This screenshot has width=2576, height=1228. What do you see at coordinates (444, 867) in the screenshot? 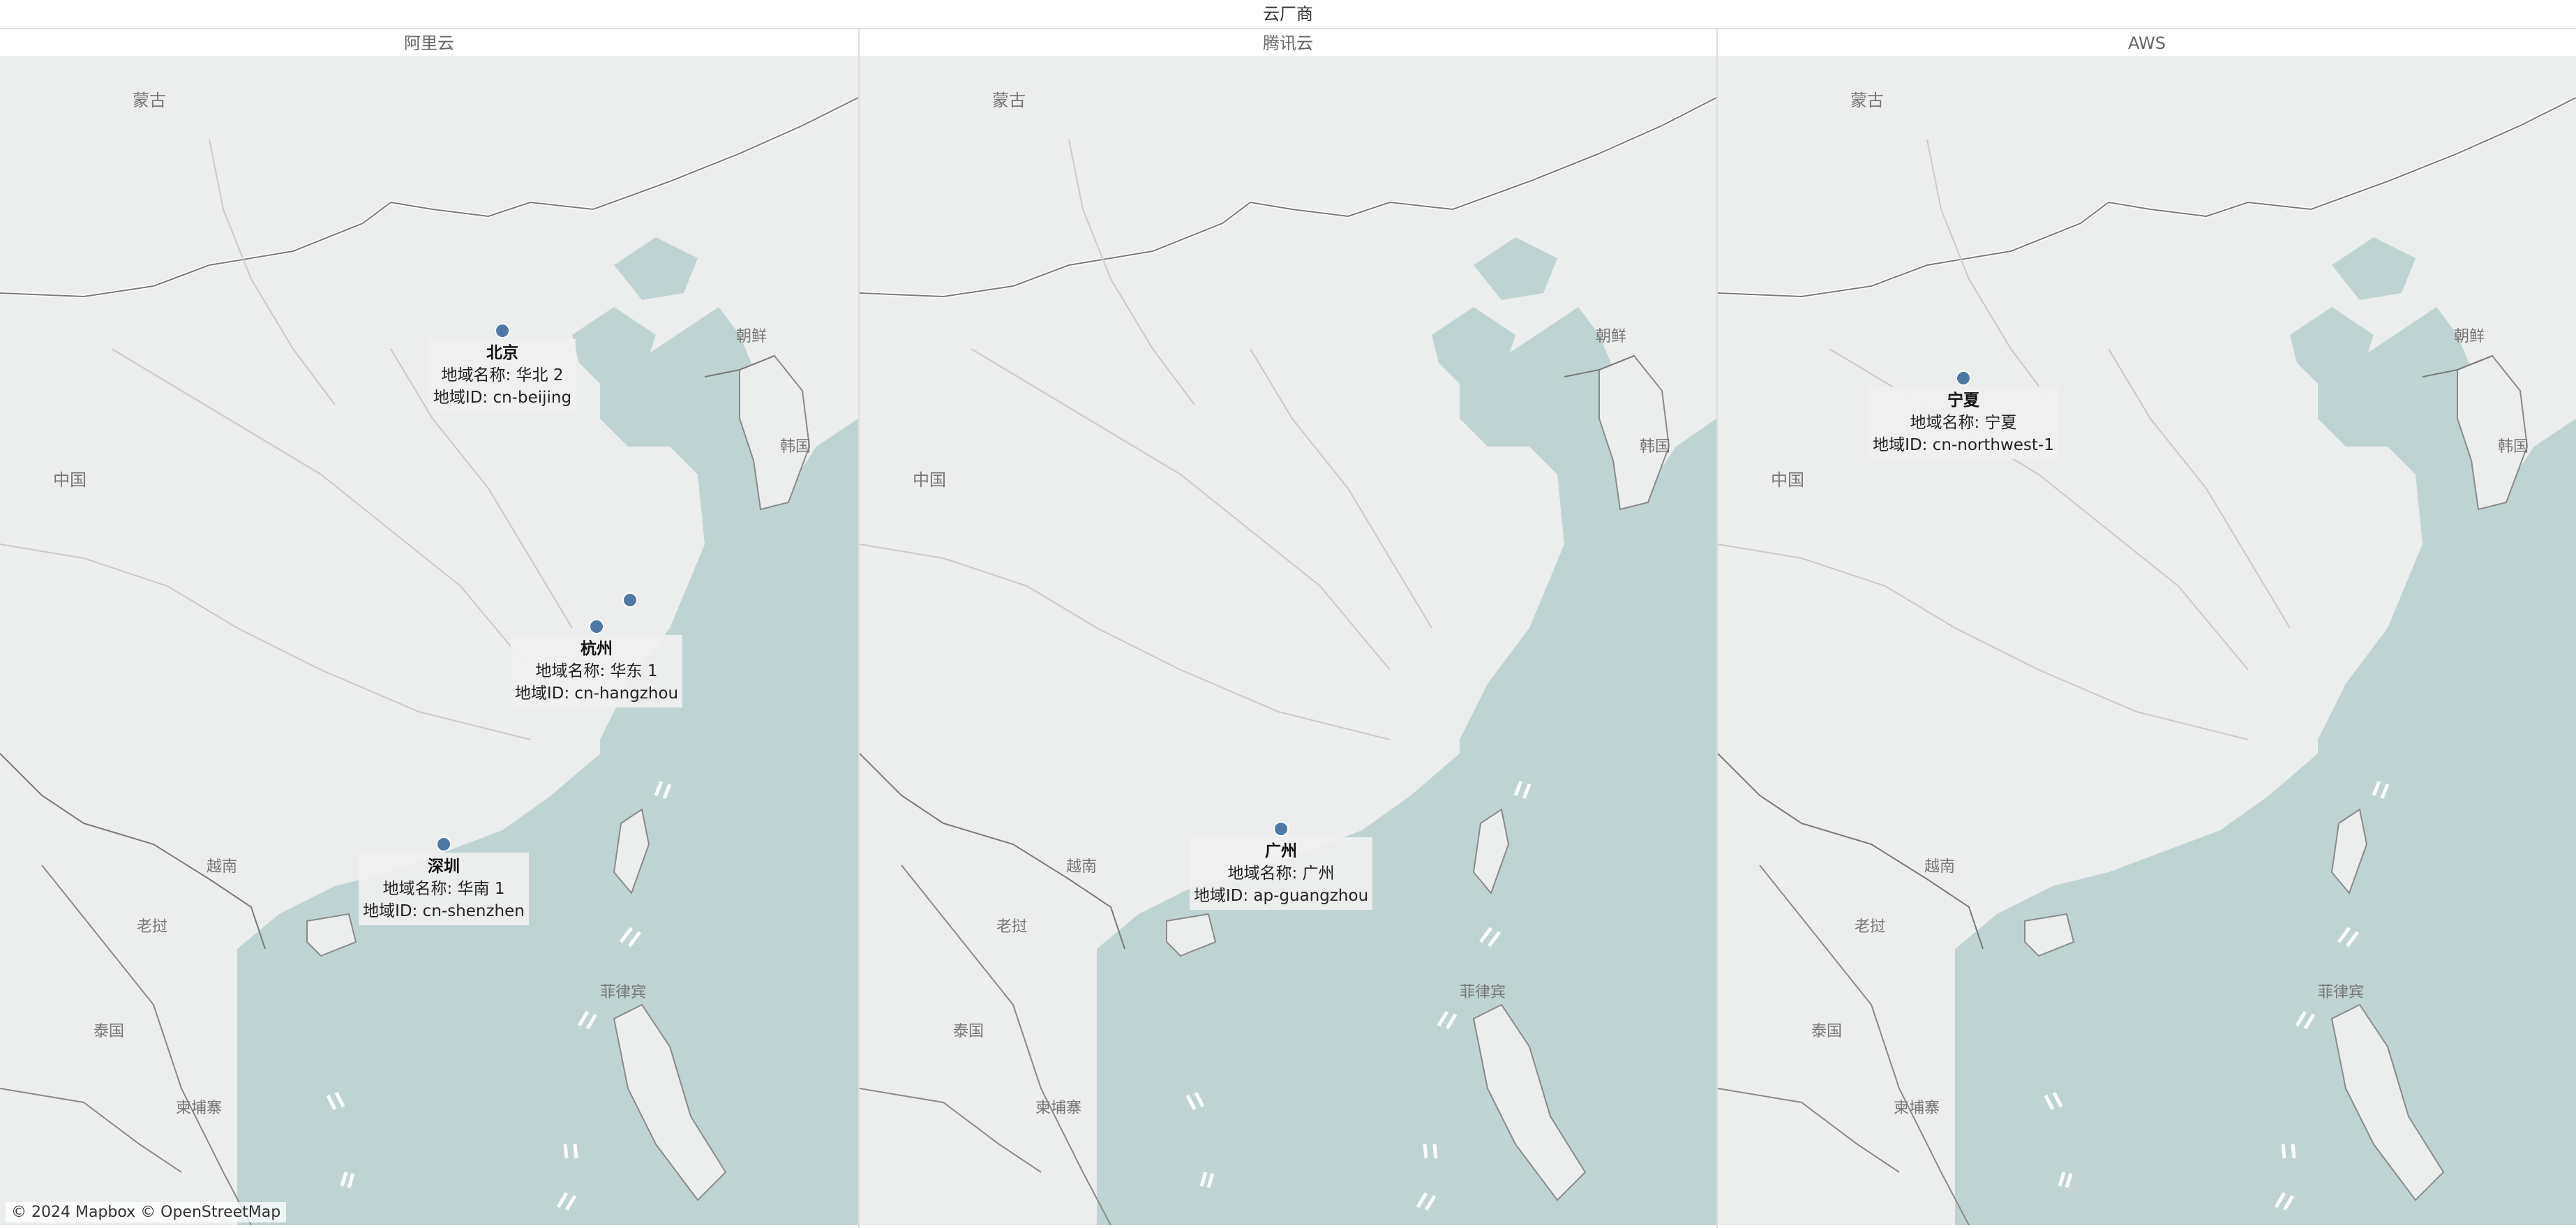
I see `callout-city: 深圳` at bounding box center [444, 867].